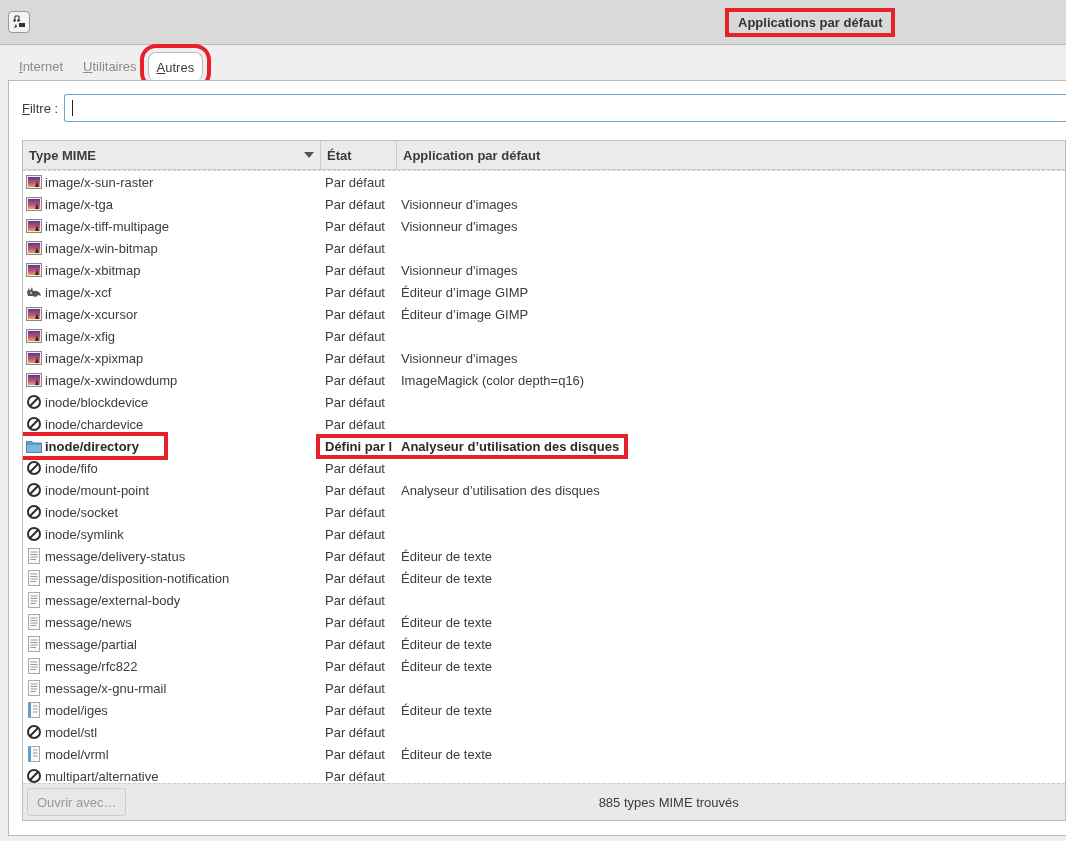  What do you see at coordinates (137, 578) in the screenshot?
I see `mime-type: message/disposition-notification` at bounding box center [137, 578].